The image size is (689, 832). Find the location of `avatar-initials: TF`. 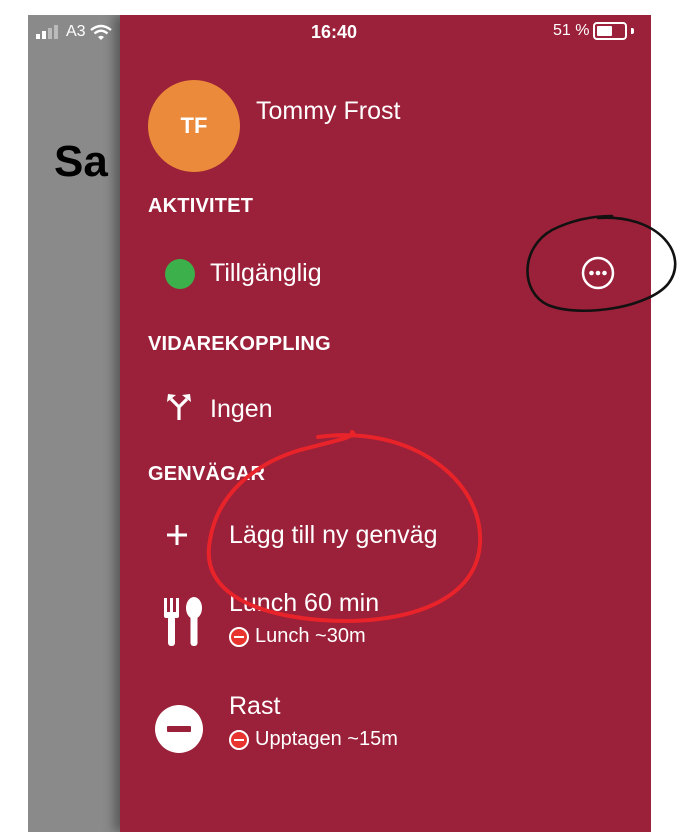

avatar-initials: TF is located at coordinates (194, 125).